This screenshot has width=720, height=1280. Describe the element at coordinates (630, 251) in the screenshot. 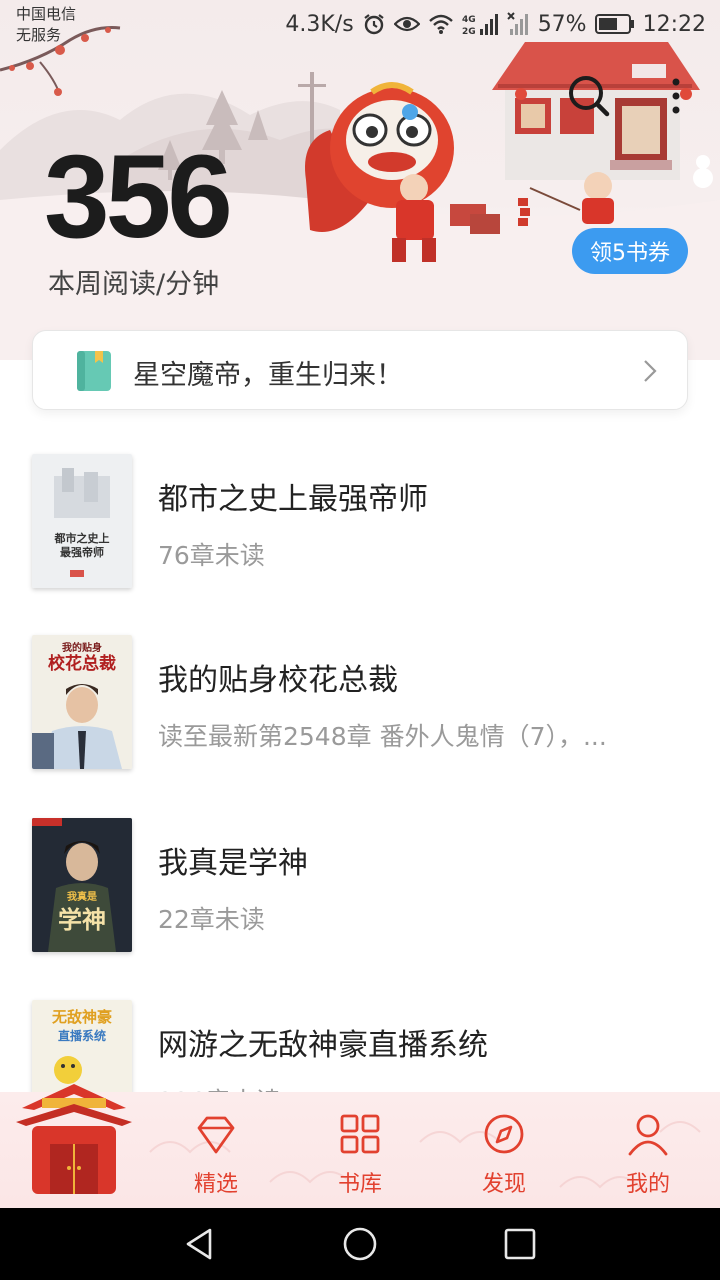

I see `claim-coupon-button: 领5书券` at that location.